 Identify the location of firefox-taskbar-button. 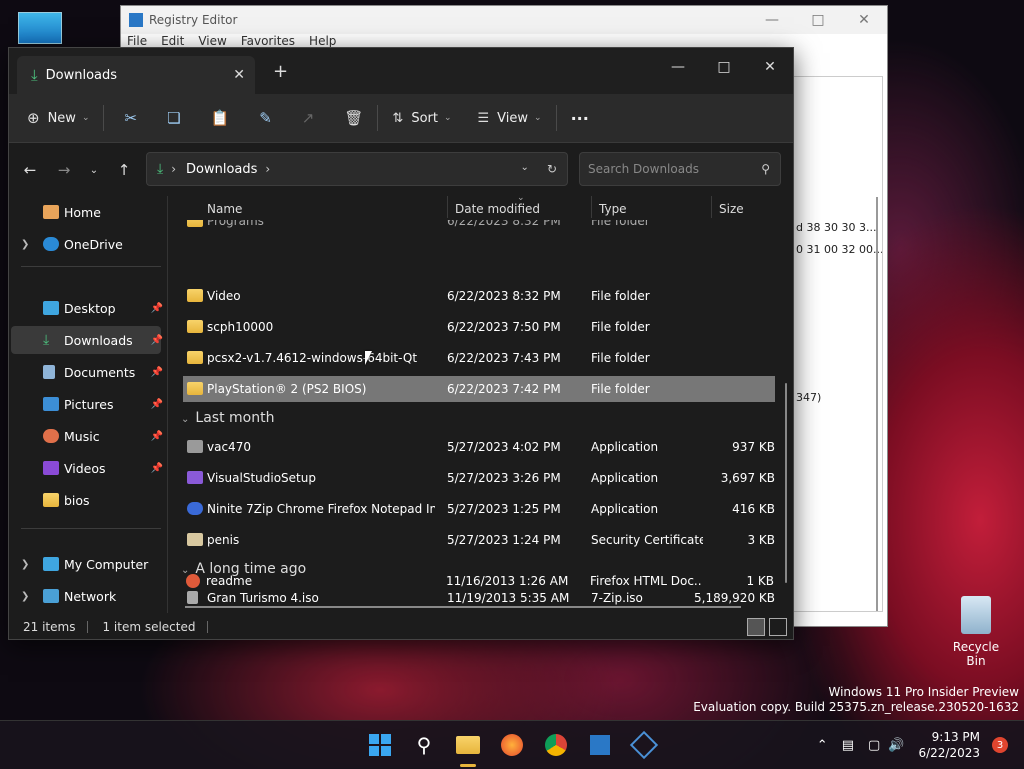
(512, 745).